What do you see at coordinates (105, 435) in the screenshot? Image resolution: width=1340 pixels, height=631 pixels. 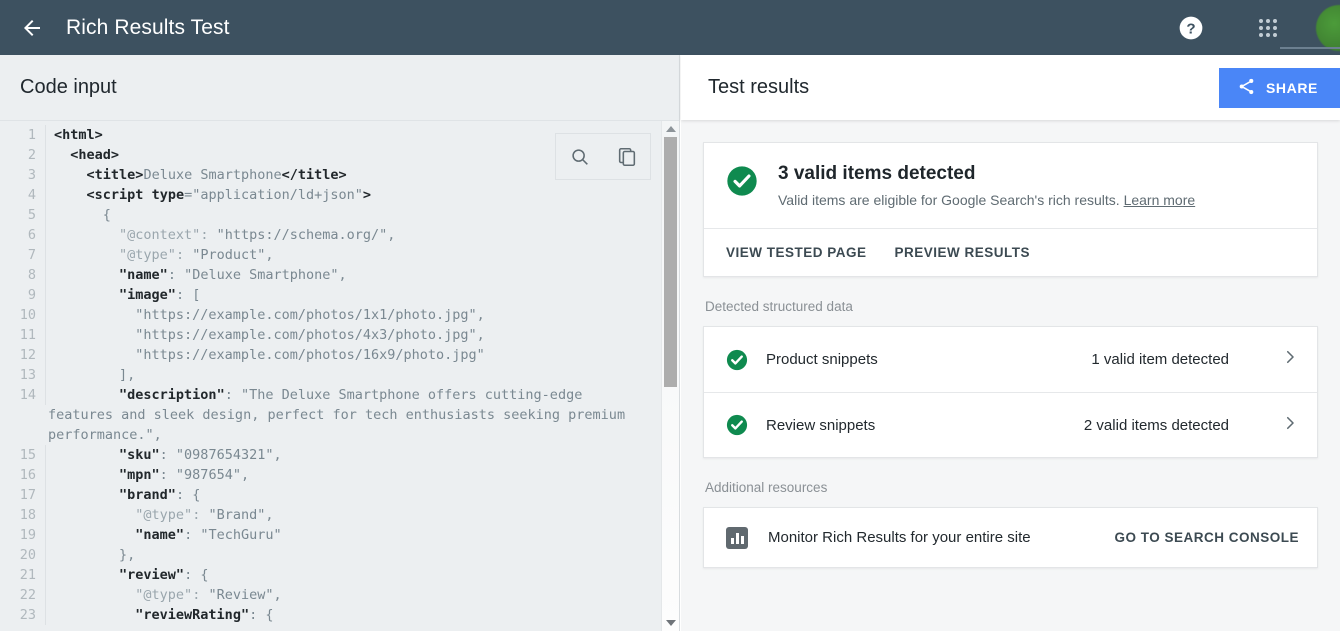 I see `code-line-wrap: performance.",` at bounding box center [105, 435].